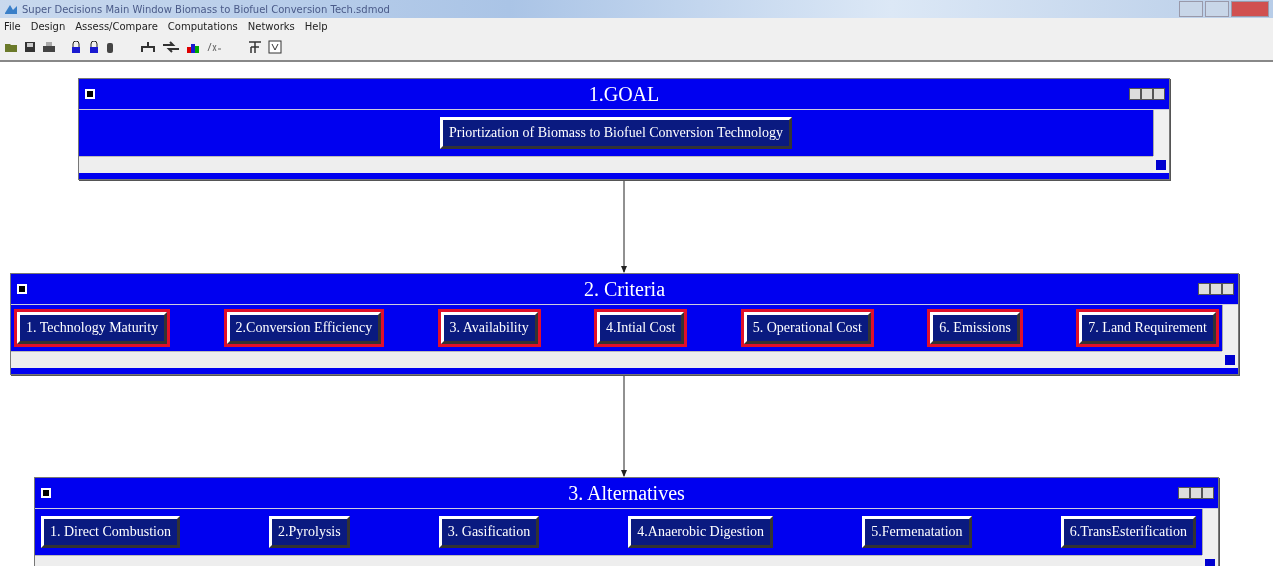  What do you see at coordinates (171, 47) in the screenshot?
I see `arrows-icon` at bounding box center [171, 47].